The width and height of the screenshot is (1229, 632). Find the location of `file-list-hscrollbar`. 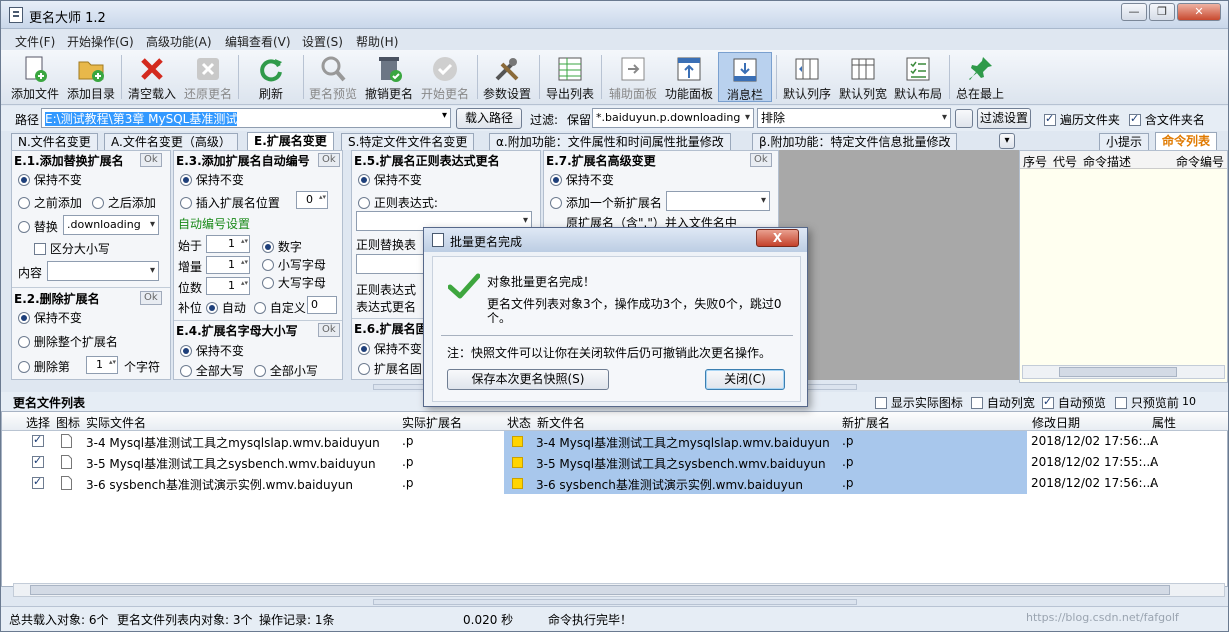

file-list-hscrollbar is located at coordinates (619, 590).